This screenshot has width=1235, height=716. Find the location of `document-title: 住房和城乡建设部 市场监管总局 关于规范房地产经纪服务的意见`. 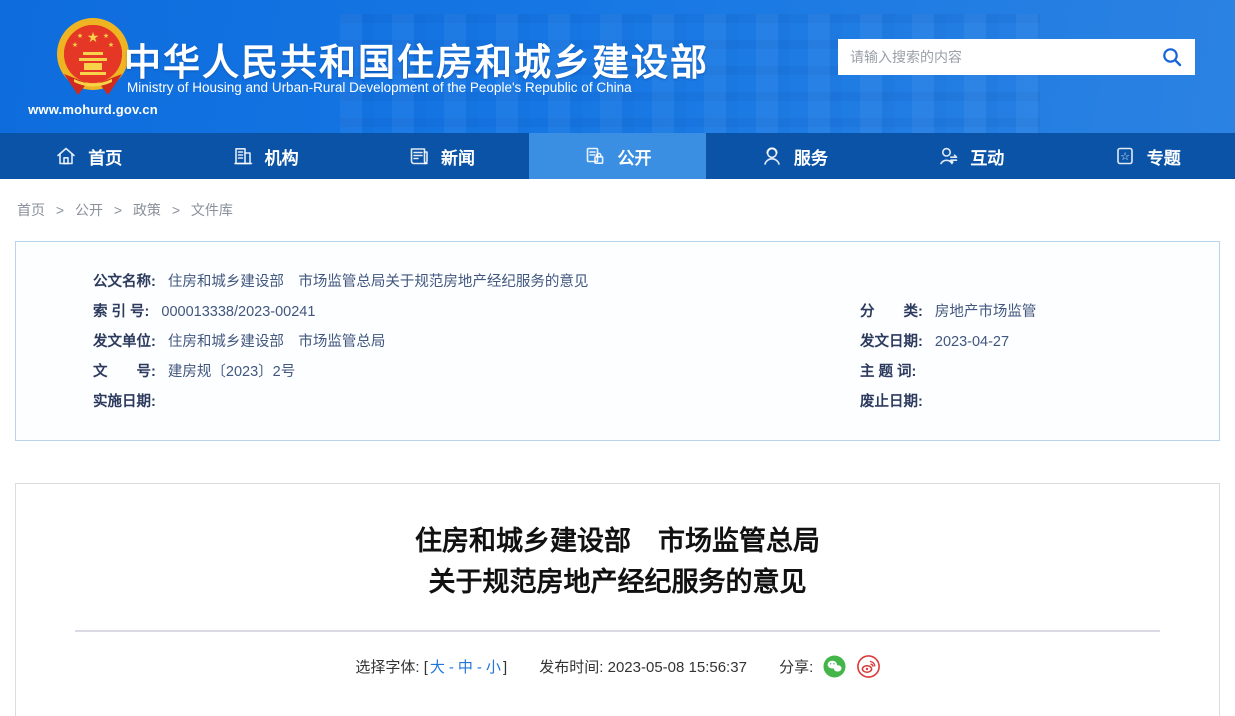

document-title: 住房和城乡建设部 市场监管总局 关于规范房地产经纪服务的意见 is located at coordinates (617, 562).